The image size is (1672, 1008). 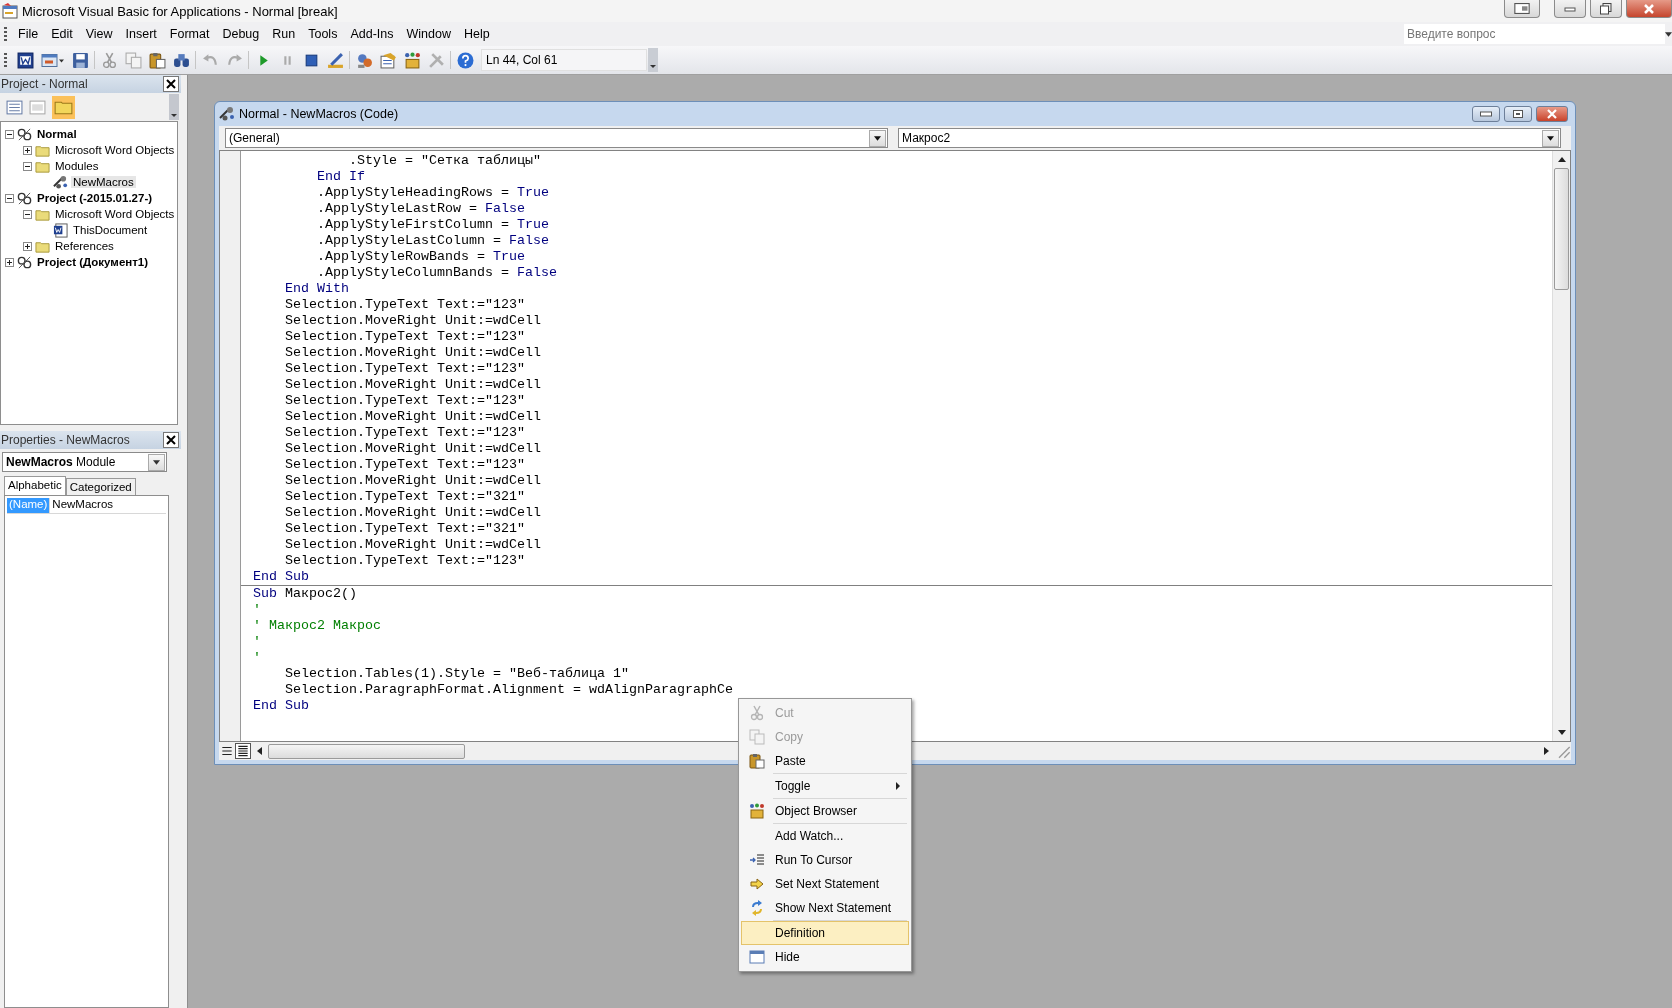 What do you see at coordinates (465, 60) in the screenshot?
I see `help-icon` at bounding box center [465, 60].